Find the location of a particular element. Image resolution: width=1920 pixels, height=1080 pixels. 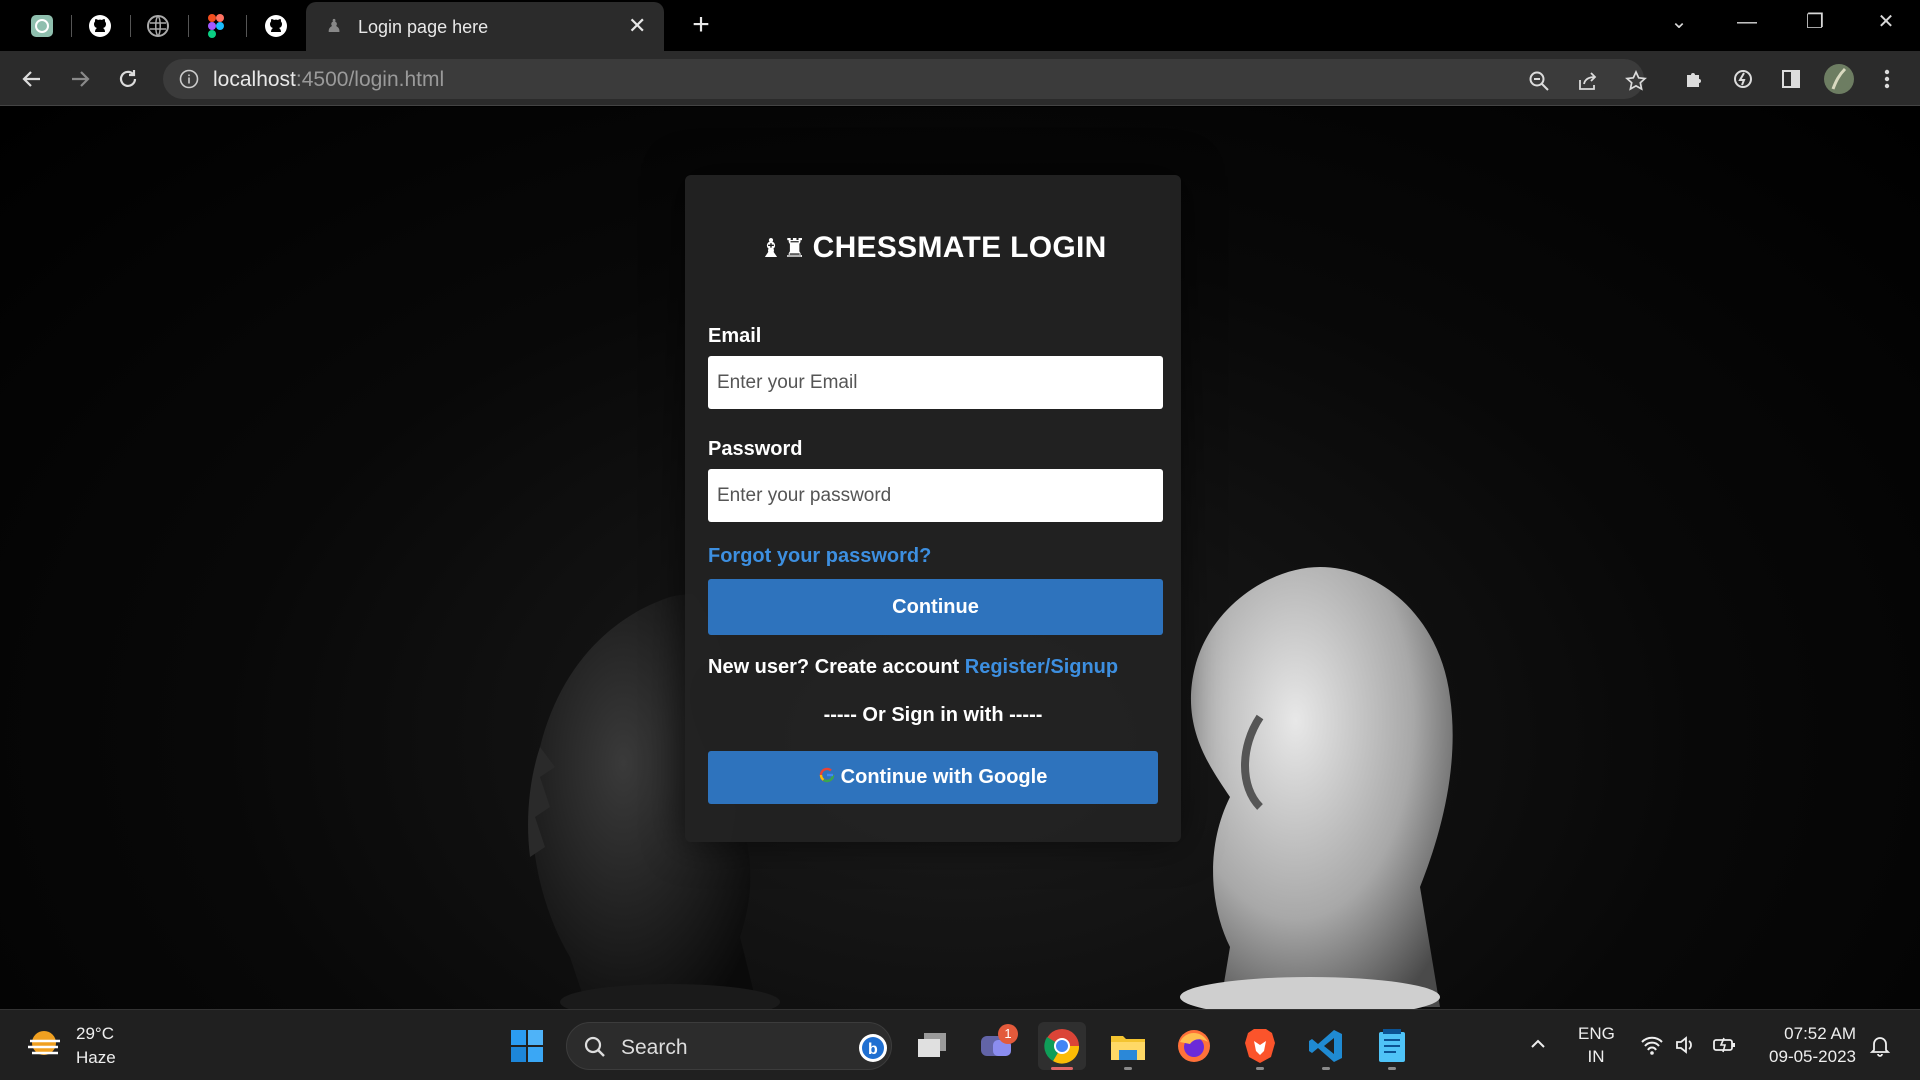

close-tab-icon: ✕ is located at coordinates (637, 26).